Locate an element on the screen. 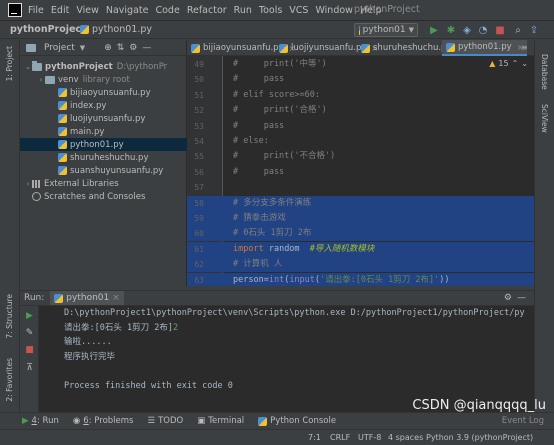 This screenshot has height=445, width=554. menu-view: View is located at coordinates (87, 10).